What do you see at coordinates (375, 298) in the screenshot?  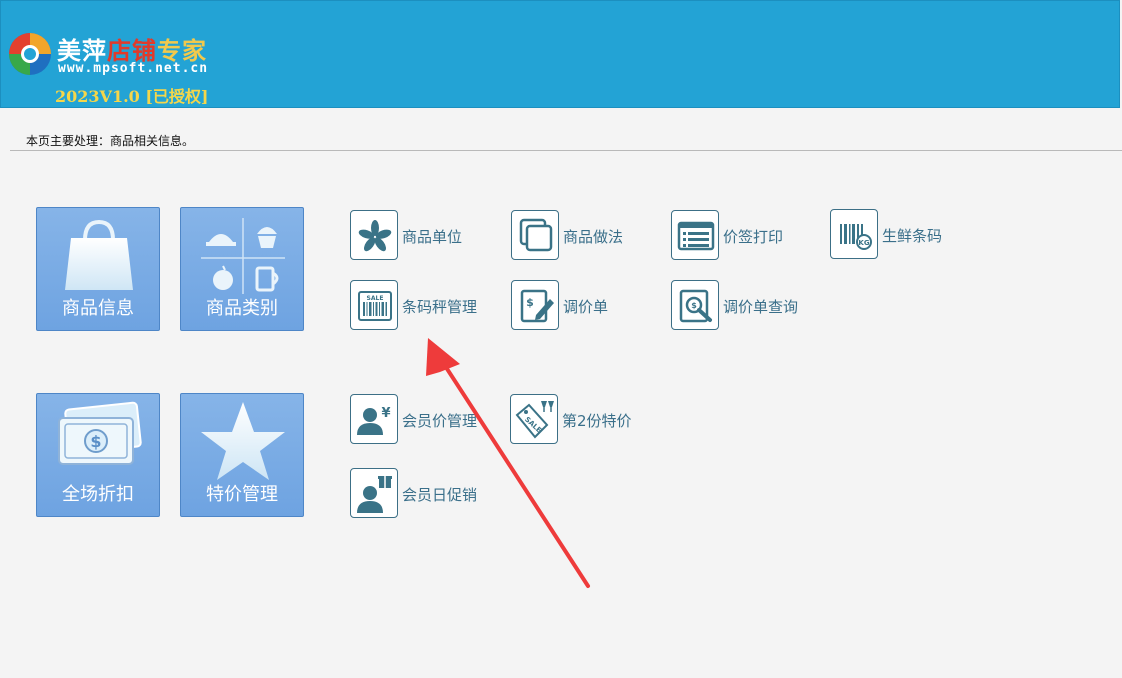 I see `svg-text: SALE` at bounding box center [375, 298].